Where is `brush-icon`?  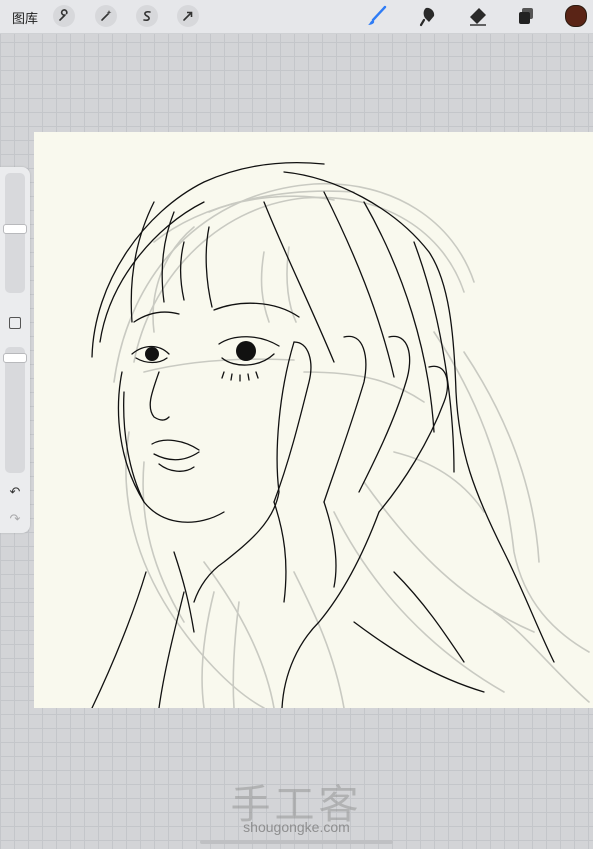
brush-icon is located at coordinates (377, 15).